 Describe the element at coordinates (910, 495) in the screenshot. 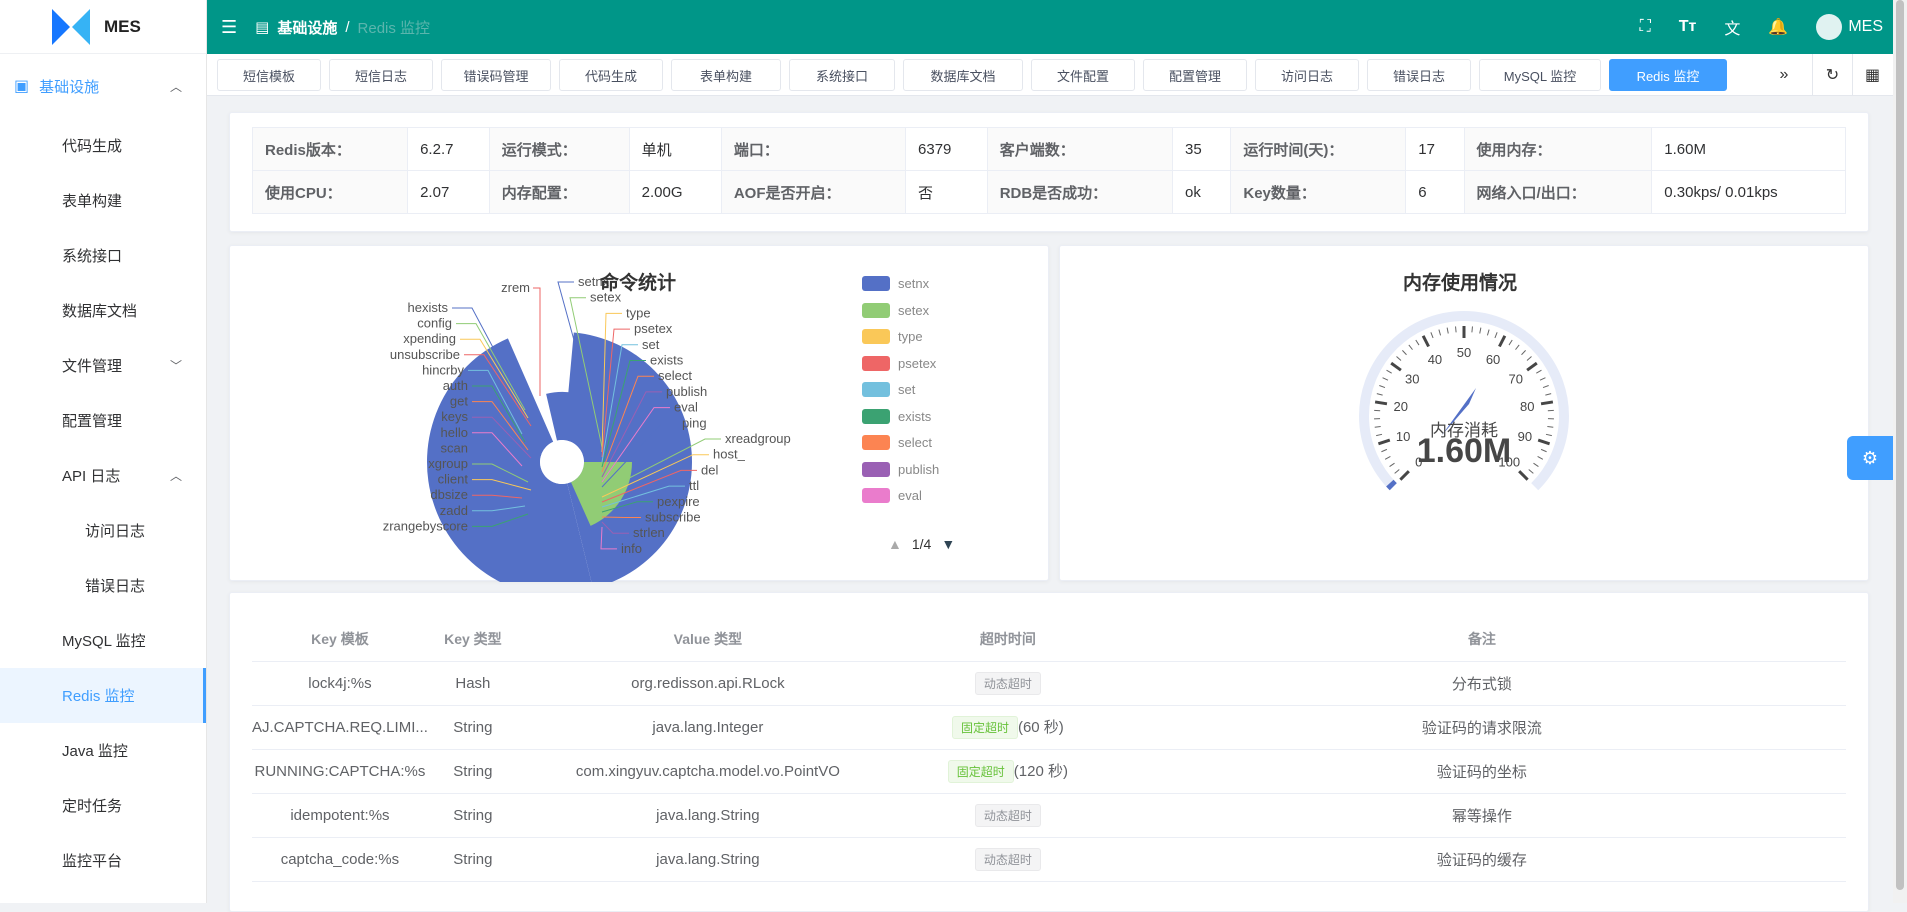

I see `legend-label: eval` at that location.